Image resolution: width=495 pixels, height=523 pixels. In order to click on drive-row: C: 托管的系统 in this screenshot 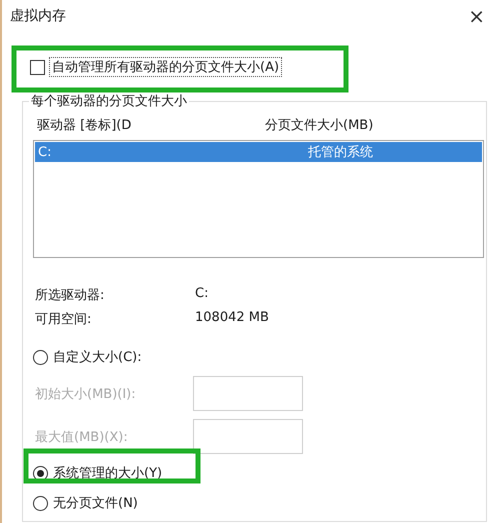, I will do `click(258, 152)`.